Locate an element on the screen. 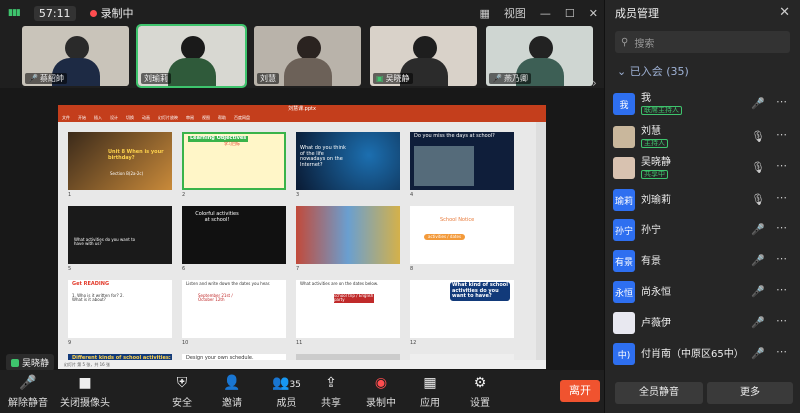 The image size is (800, 413). slide-subtitle: school trip / English party is located at coordinates (354, 298).